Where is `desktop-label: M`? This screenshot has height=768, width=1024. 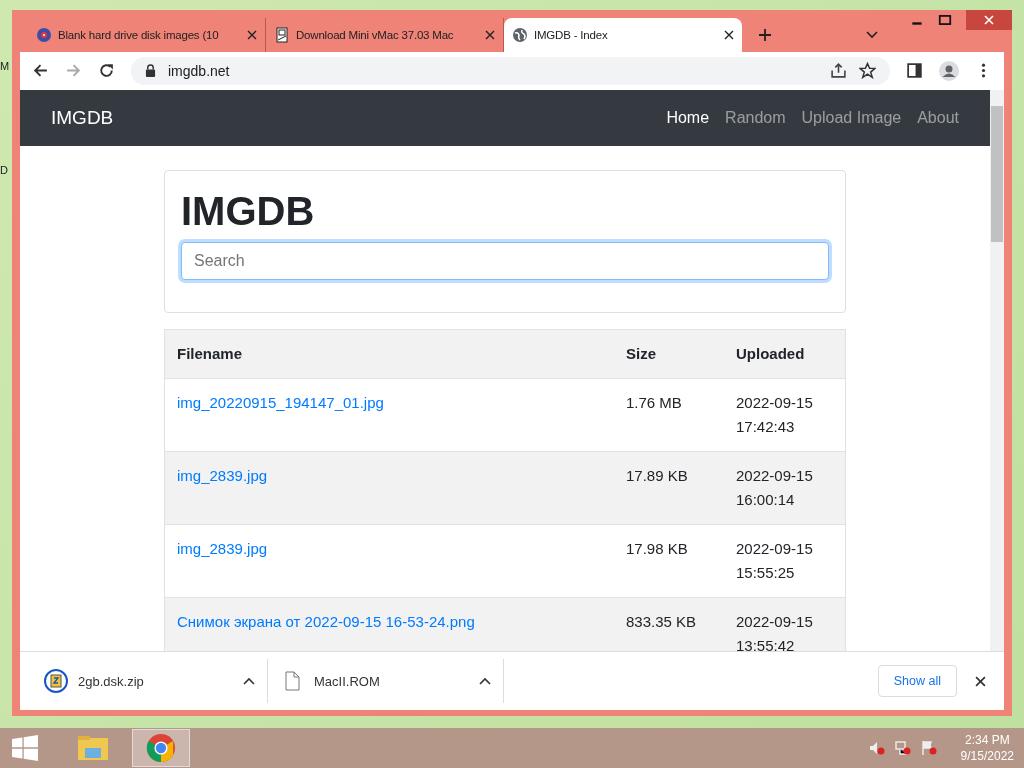 desktop-label: M is located at coordinates (5, 66).